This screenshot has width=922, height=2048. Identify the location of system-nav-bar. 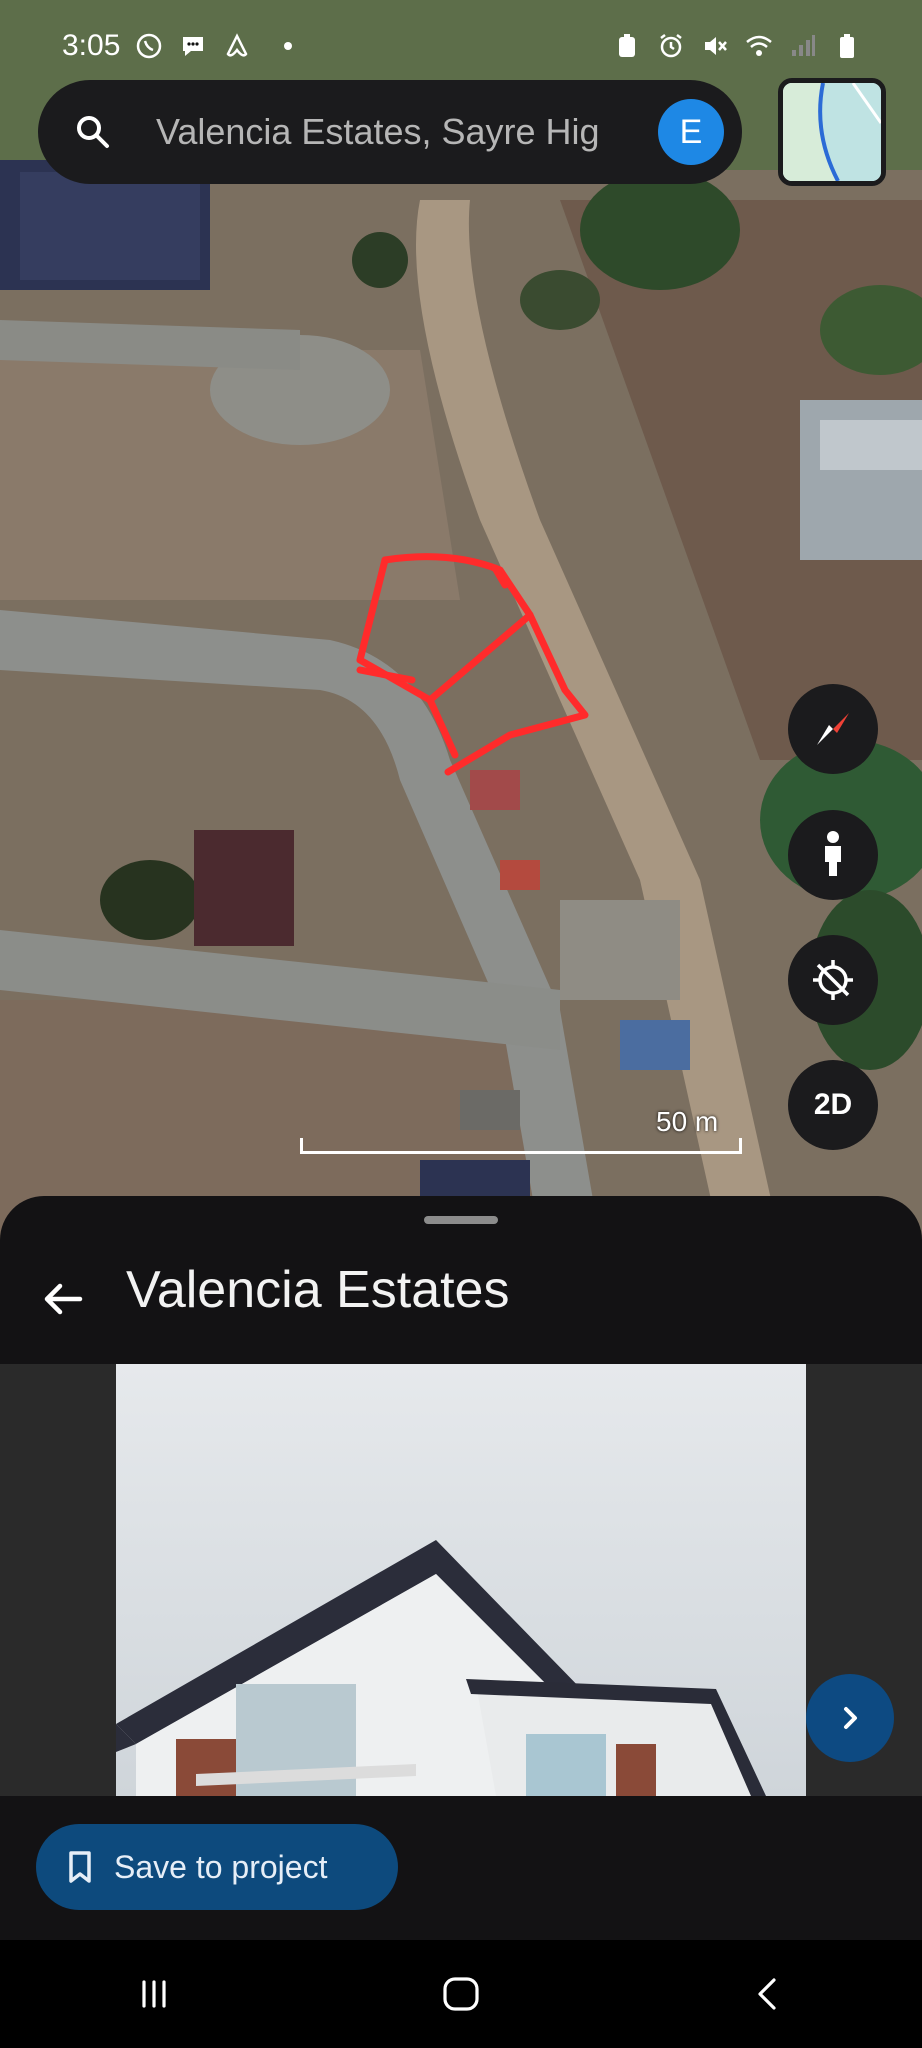
(461, 1994).